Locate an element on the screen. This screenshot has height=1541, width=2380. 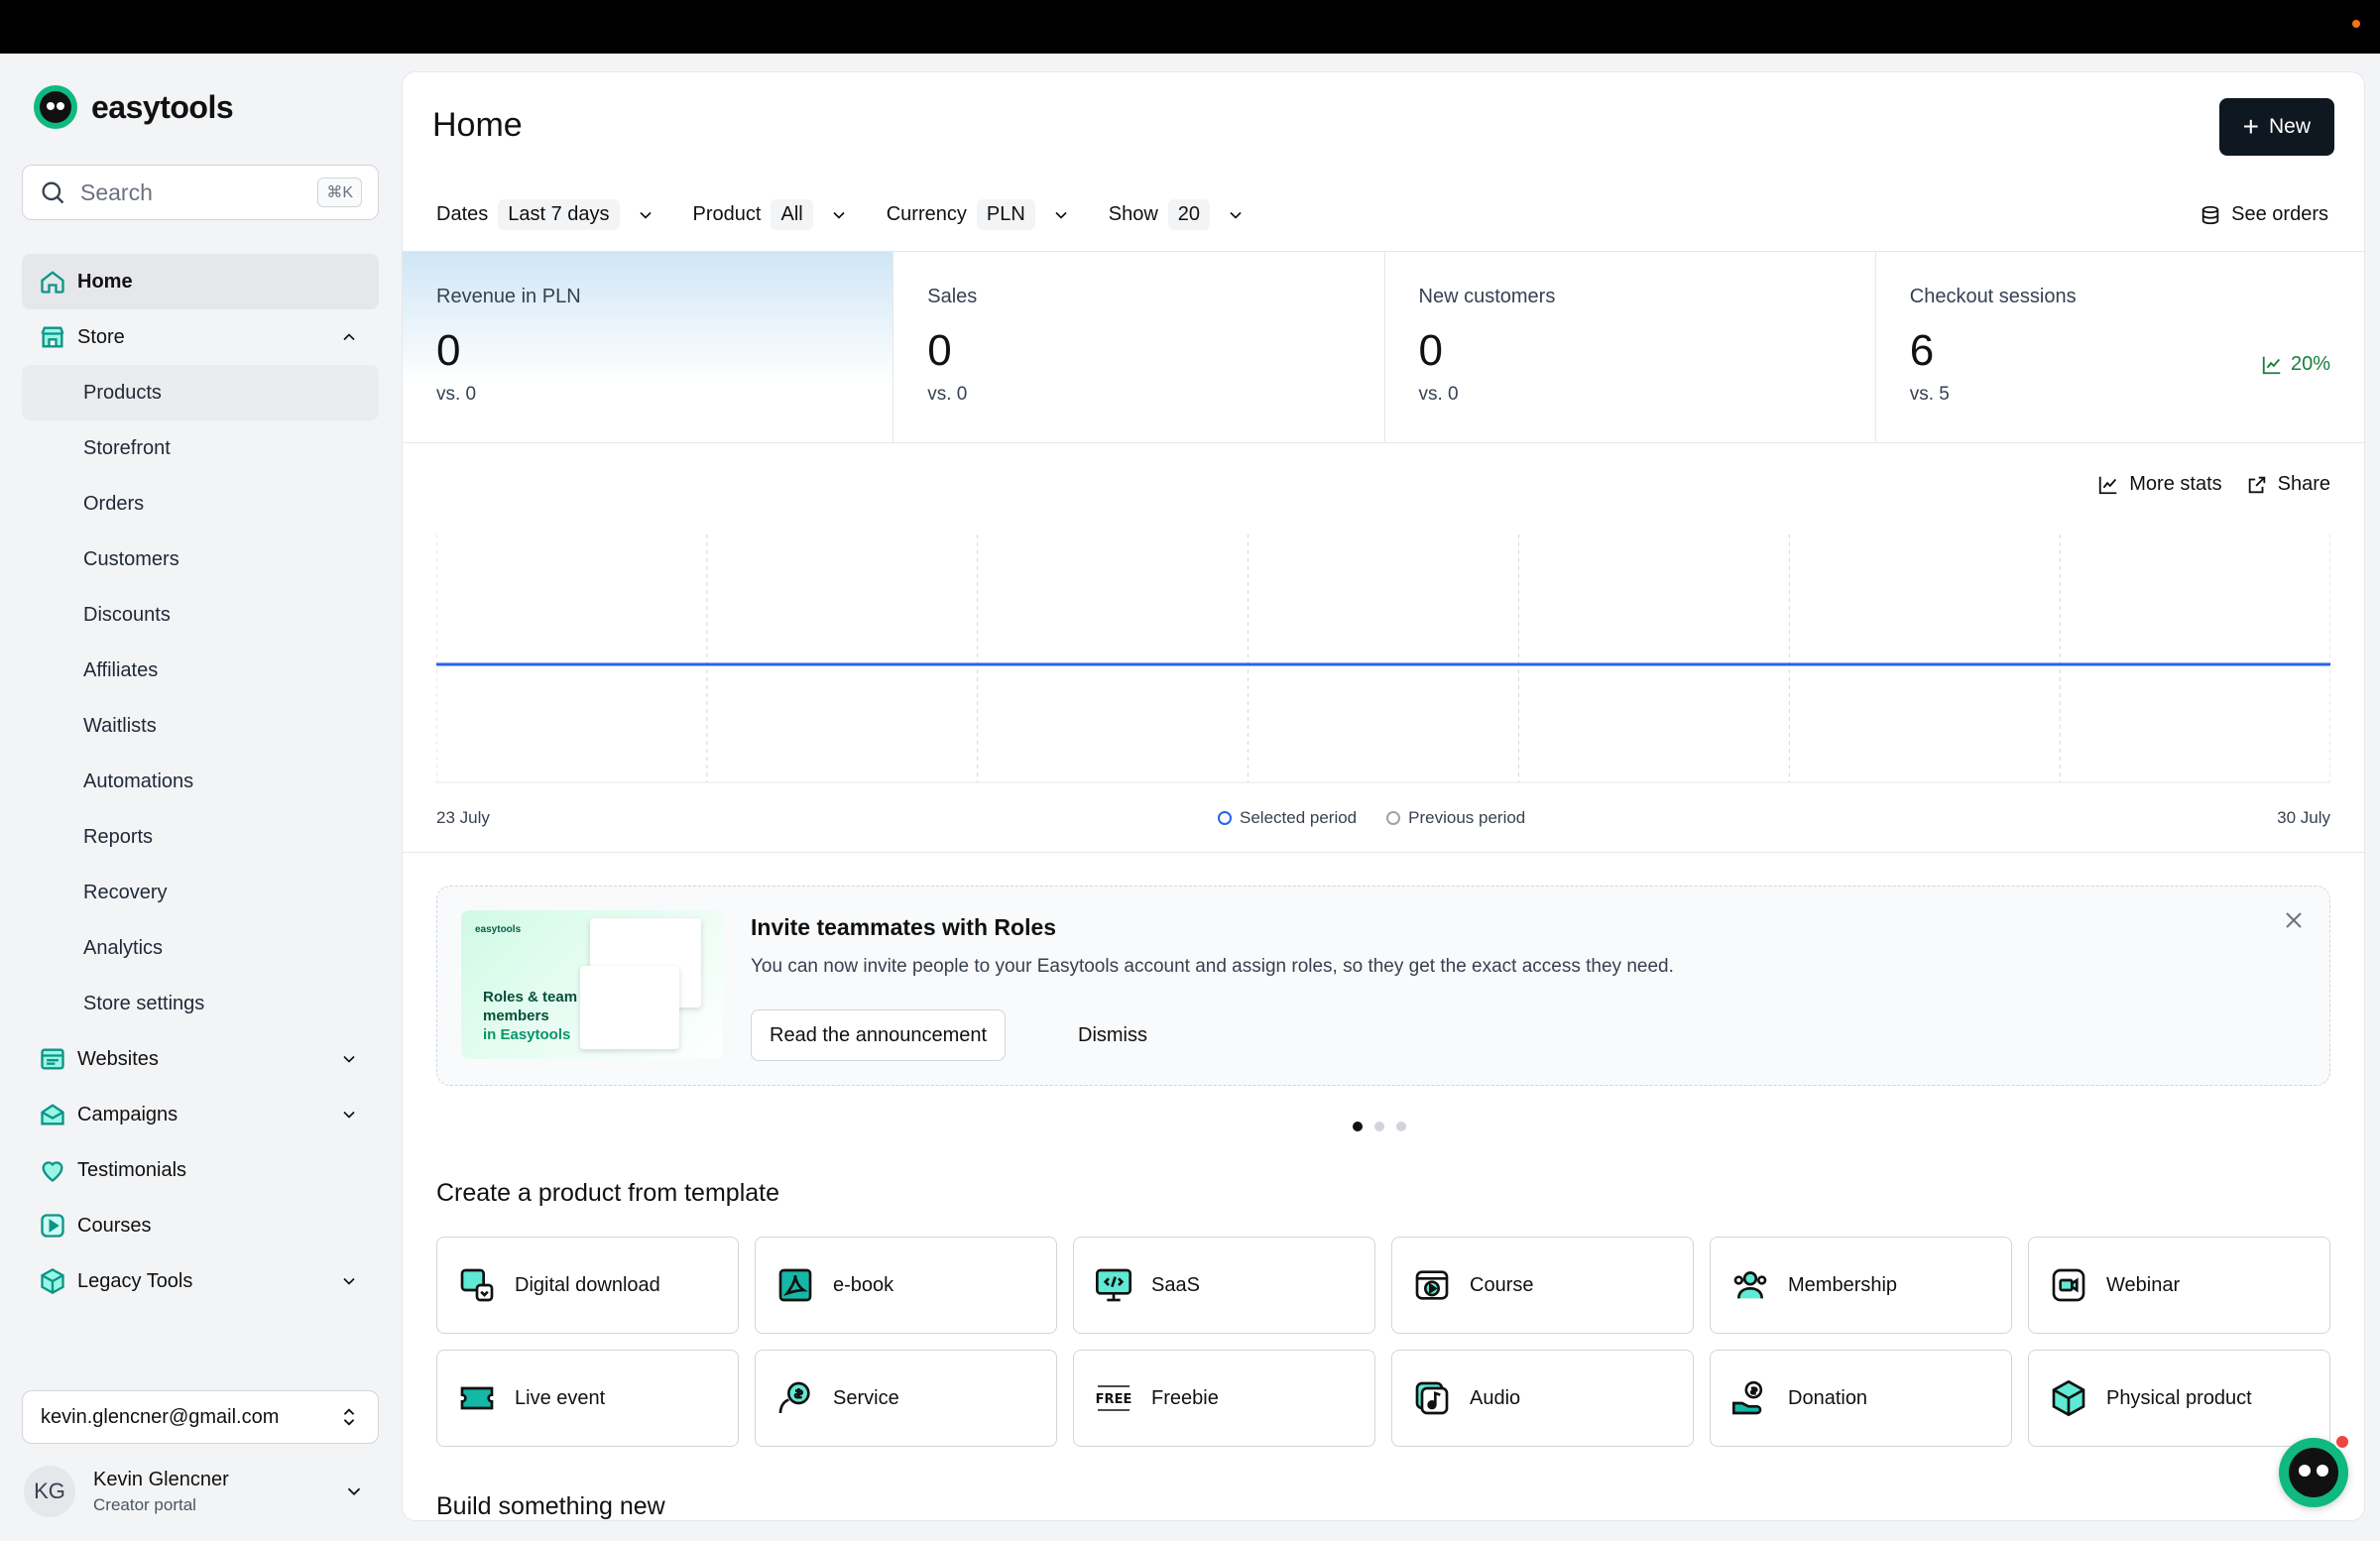
chart-icon is located at coordinates (2108, 485).